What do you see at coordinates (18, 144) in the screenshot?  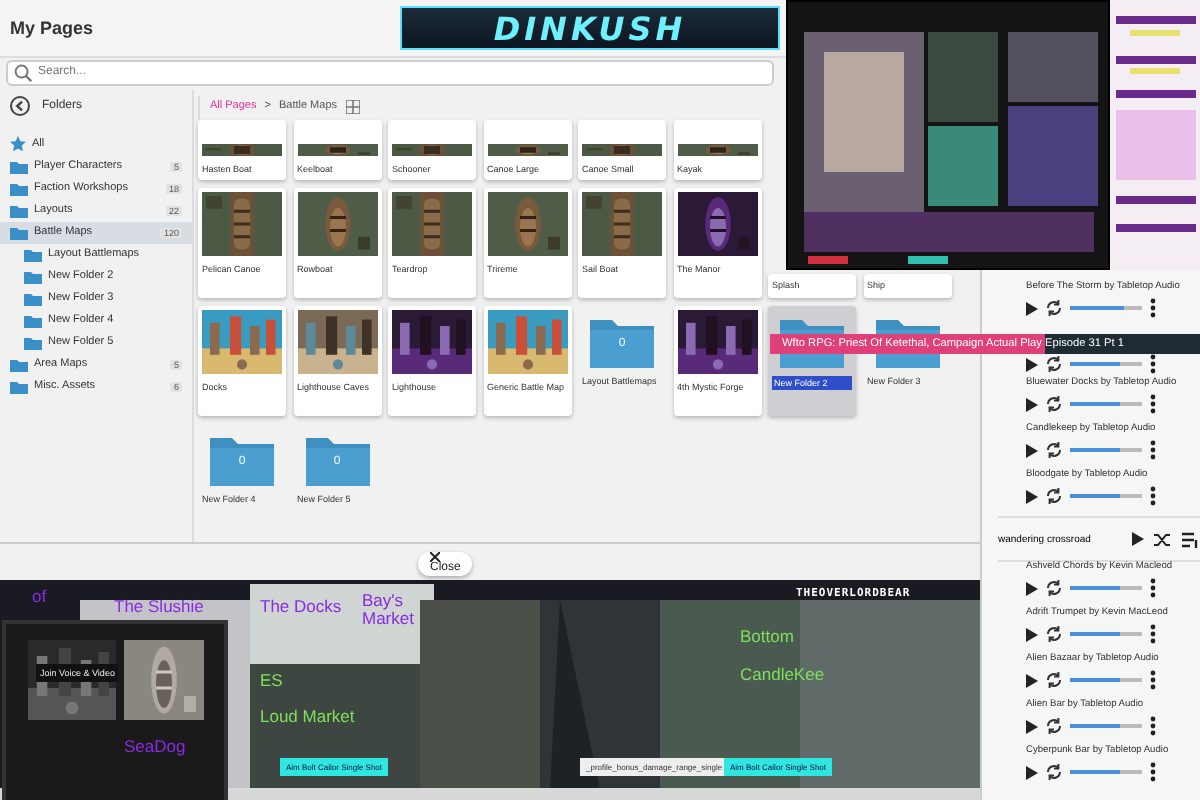 I see `star-icon` at bounding box center [18, 144].